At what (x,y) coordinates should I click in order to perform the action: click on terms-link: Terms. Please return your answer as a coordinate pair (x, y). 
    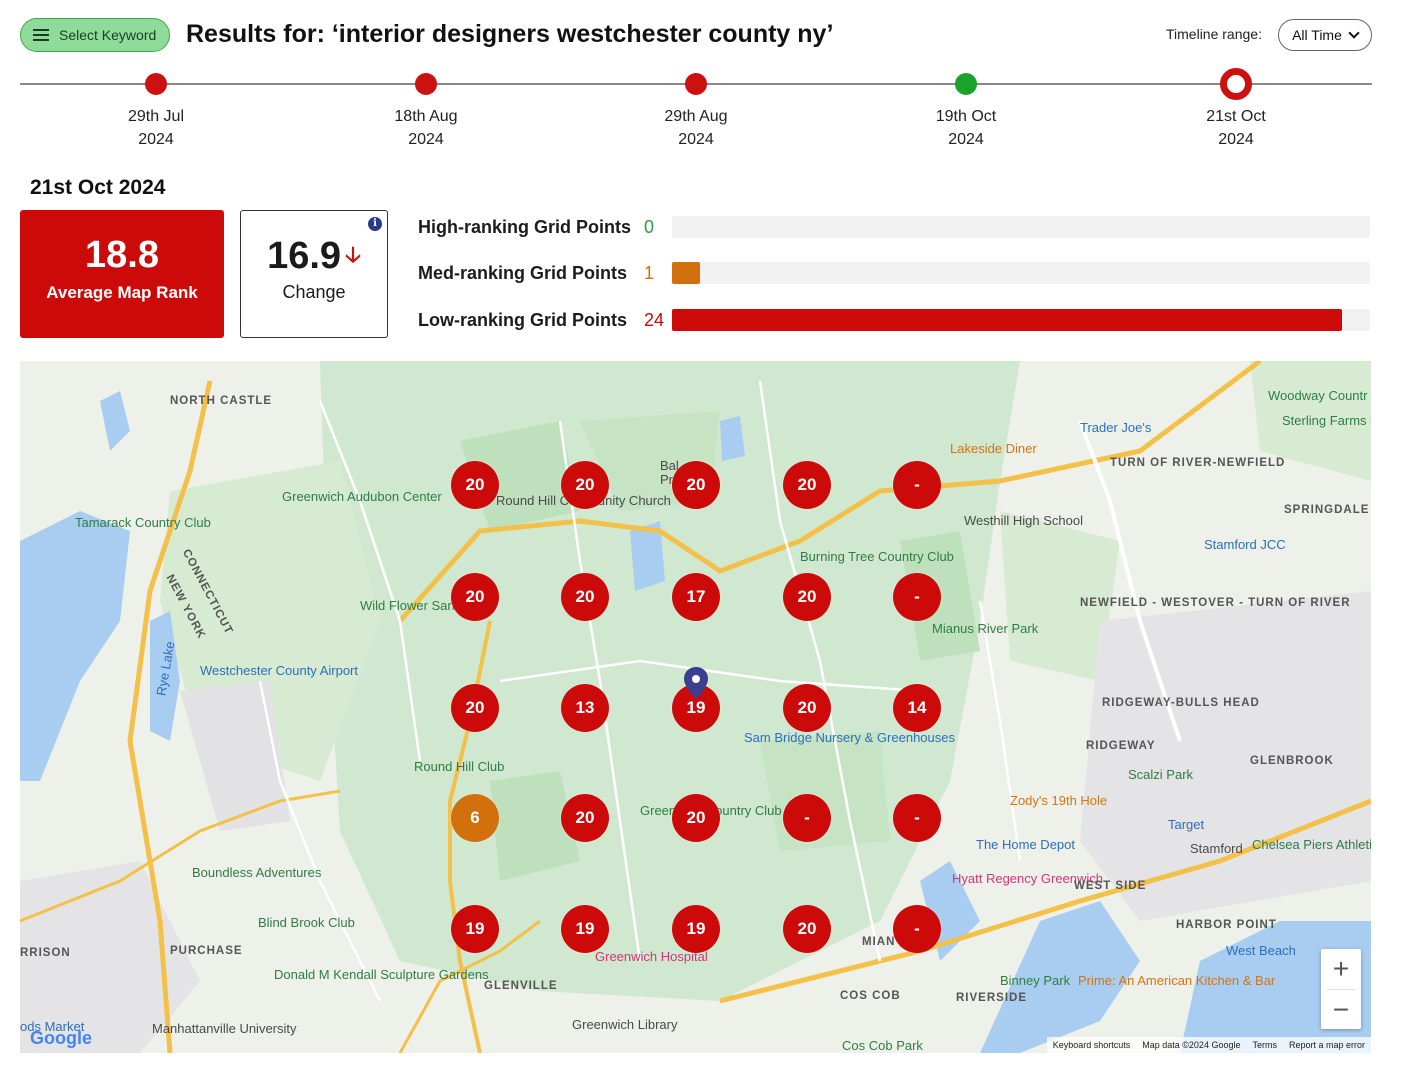
    Looking at the image, I should click on (1264, 1045).